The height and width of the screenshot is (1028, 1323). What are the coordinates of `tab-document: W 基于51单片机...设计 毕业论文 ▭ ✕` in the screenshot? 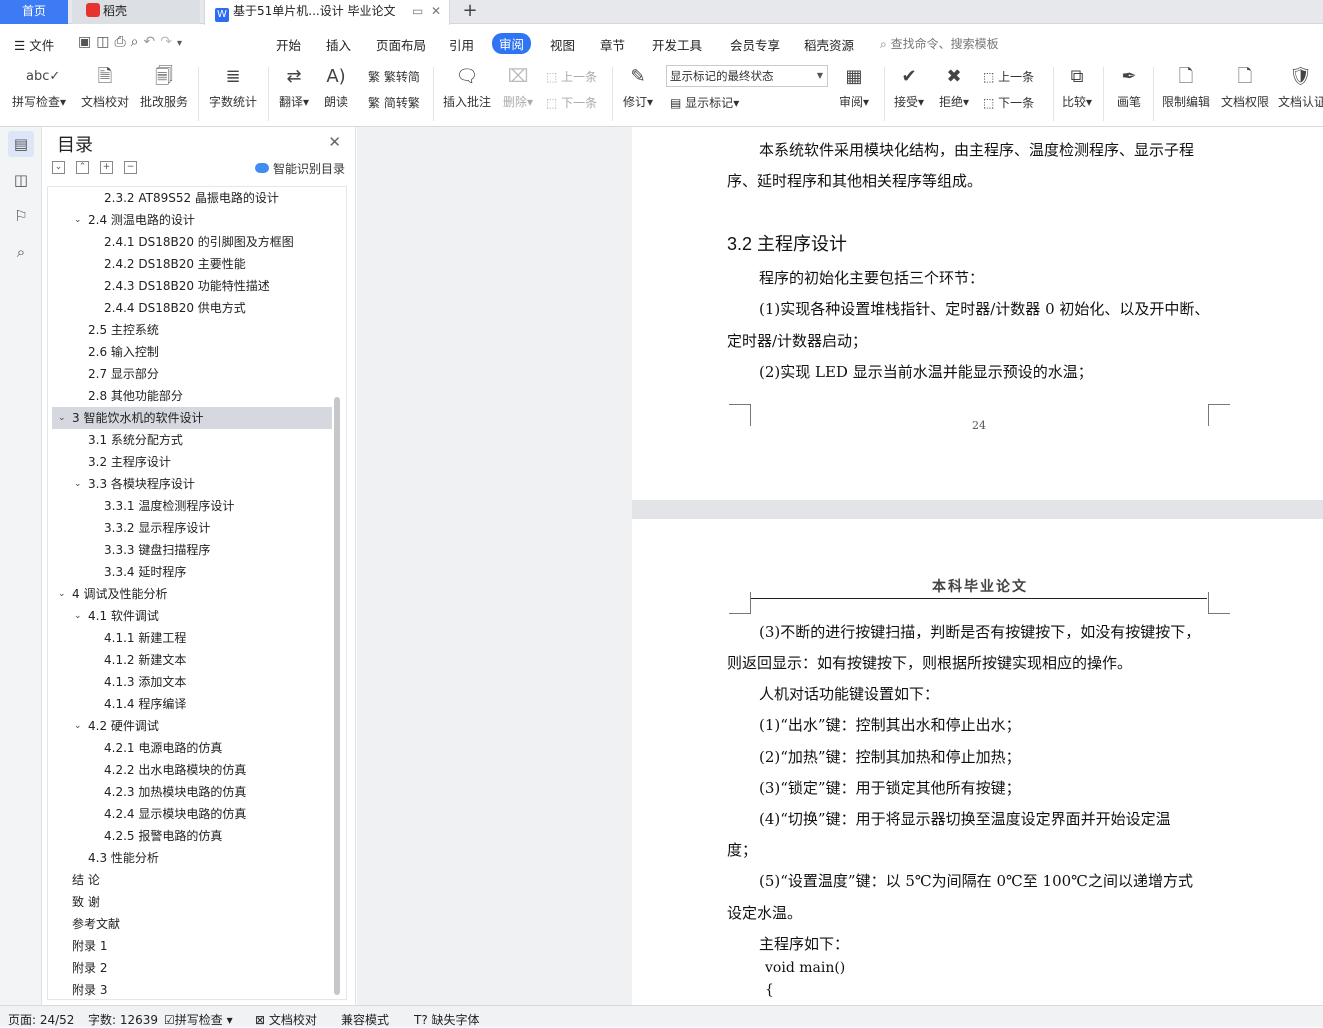 It's located at (327, 12).